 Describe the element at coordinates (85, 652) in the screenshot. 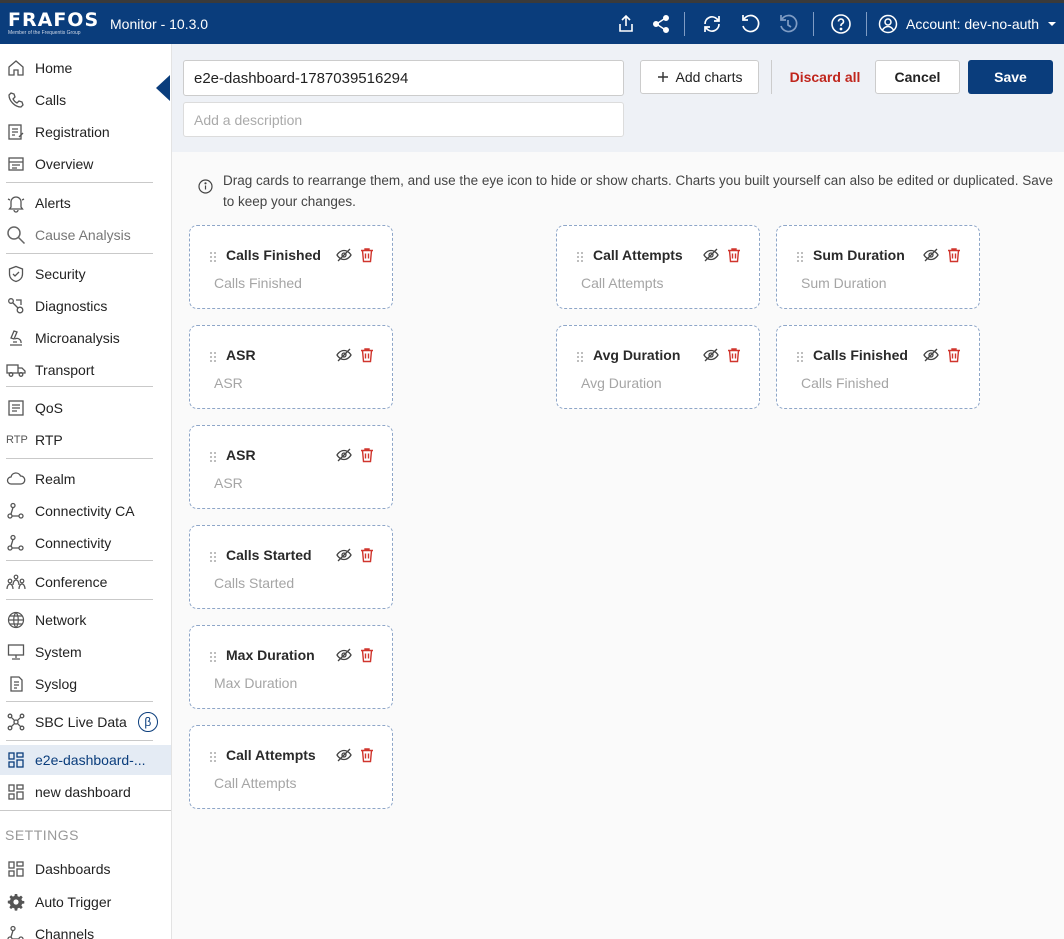

I see `sidebar-item-system: System` at that location.